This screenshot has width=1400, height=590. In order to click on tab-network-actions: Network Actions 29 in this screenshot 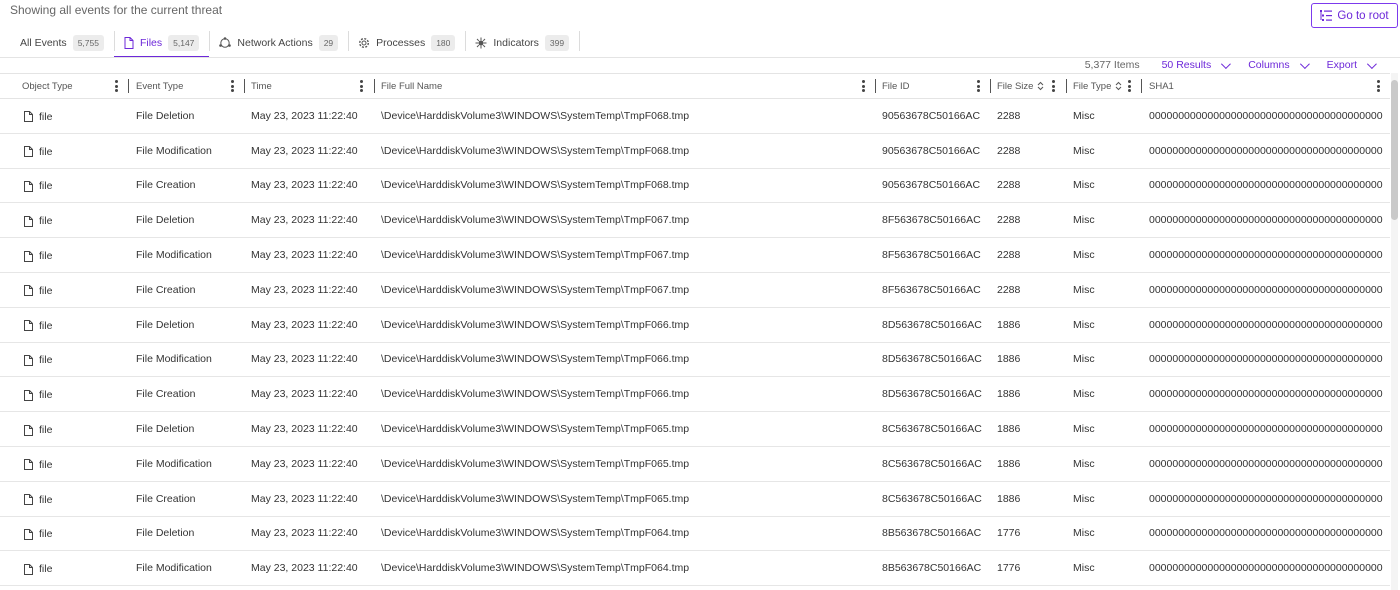, I will do `click(278, 43)`.